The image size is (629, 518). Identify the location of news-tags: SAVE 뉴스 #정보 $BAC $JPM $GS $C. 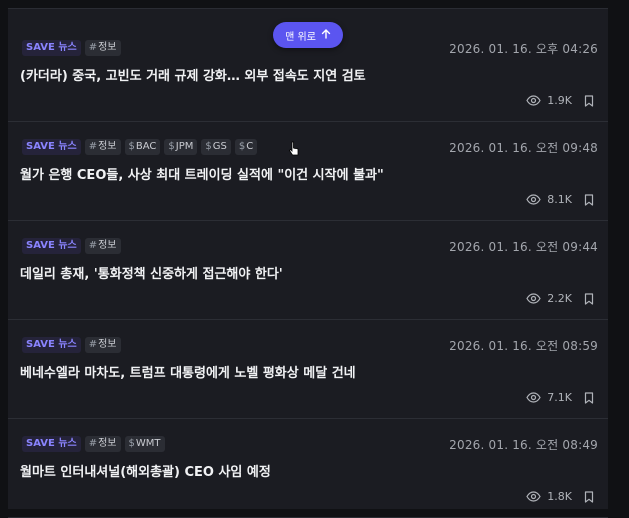
(140, 147).